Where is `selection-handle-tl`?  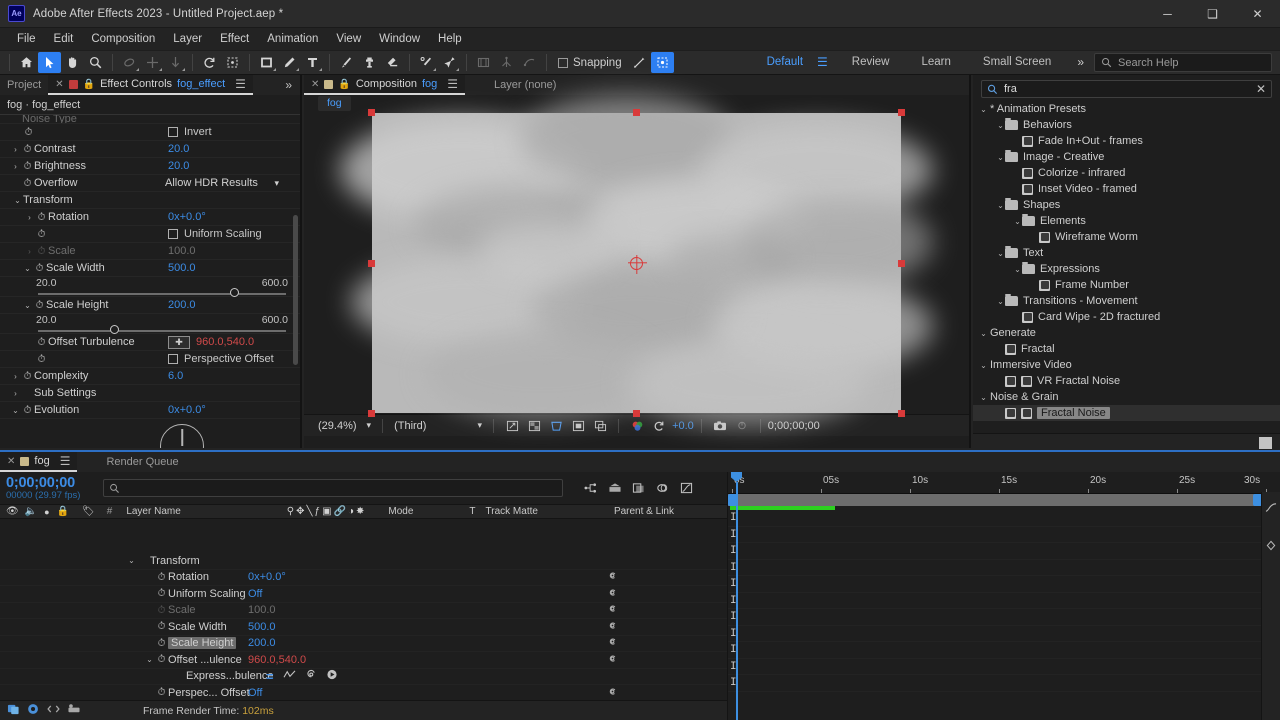 selection-handle-tl is located at coordinates (371, 112).